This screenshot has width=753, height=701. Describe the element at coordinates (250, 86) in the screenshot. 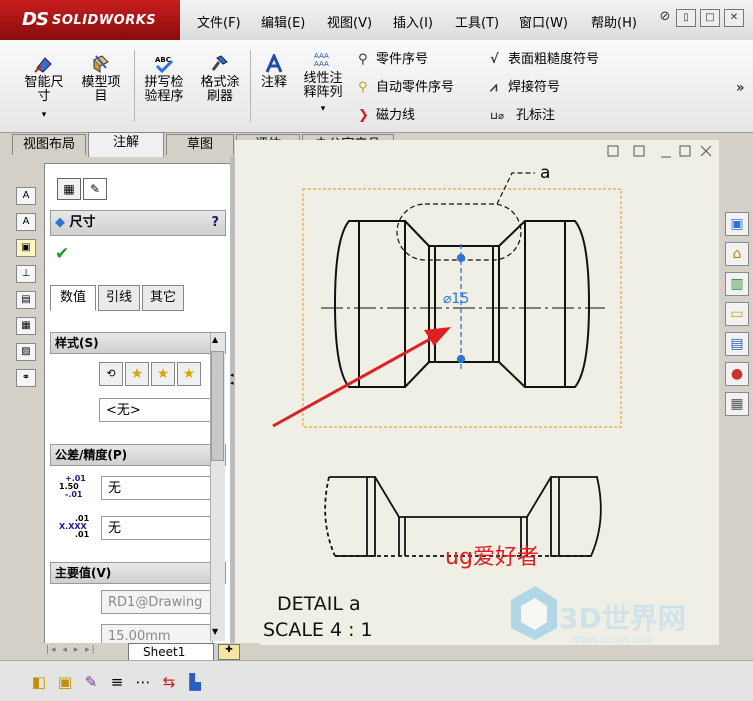

I see `ribbon-separator` at that location.